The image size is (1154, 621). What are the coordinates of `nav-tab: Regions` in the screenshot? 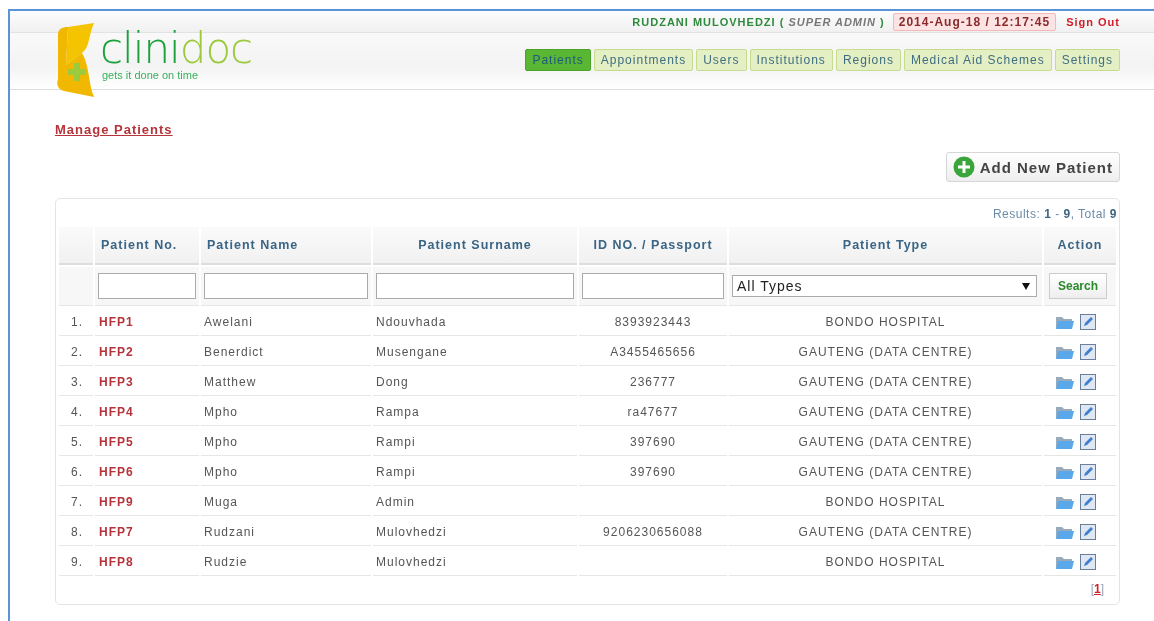 It's located at (868, 60).